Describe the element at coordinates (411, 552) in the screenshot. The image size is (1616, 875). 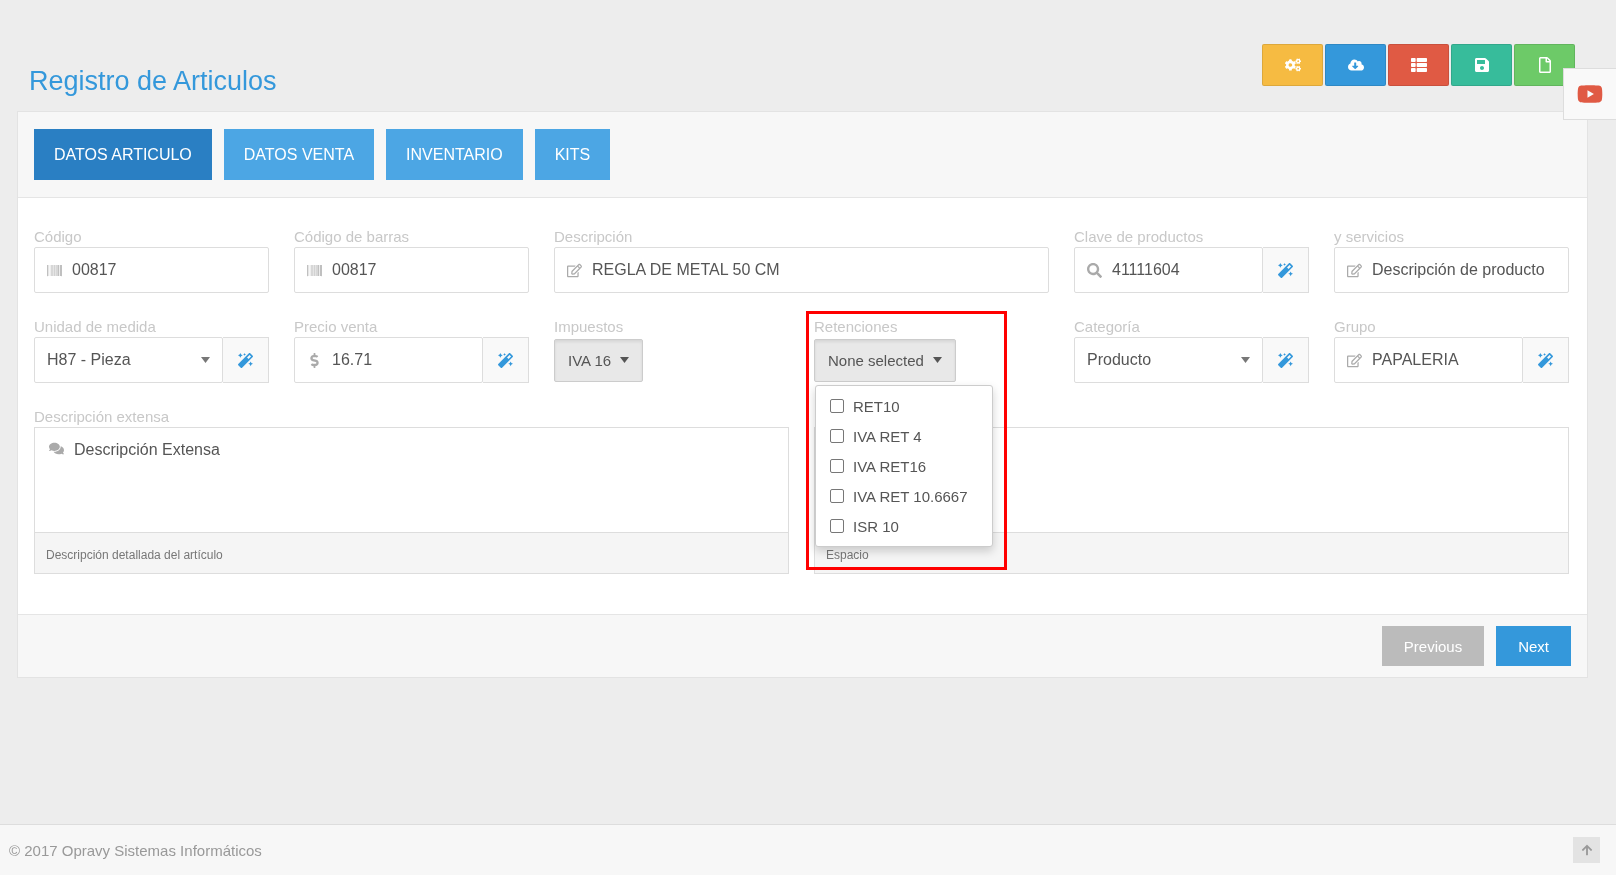
I see `help-text: Descripción detallada del artículo` at that location.